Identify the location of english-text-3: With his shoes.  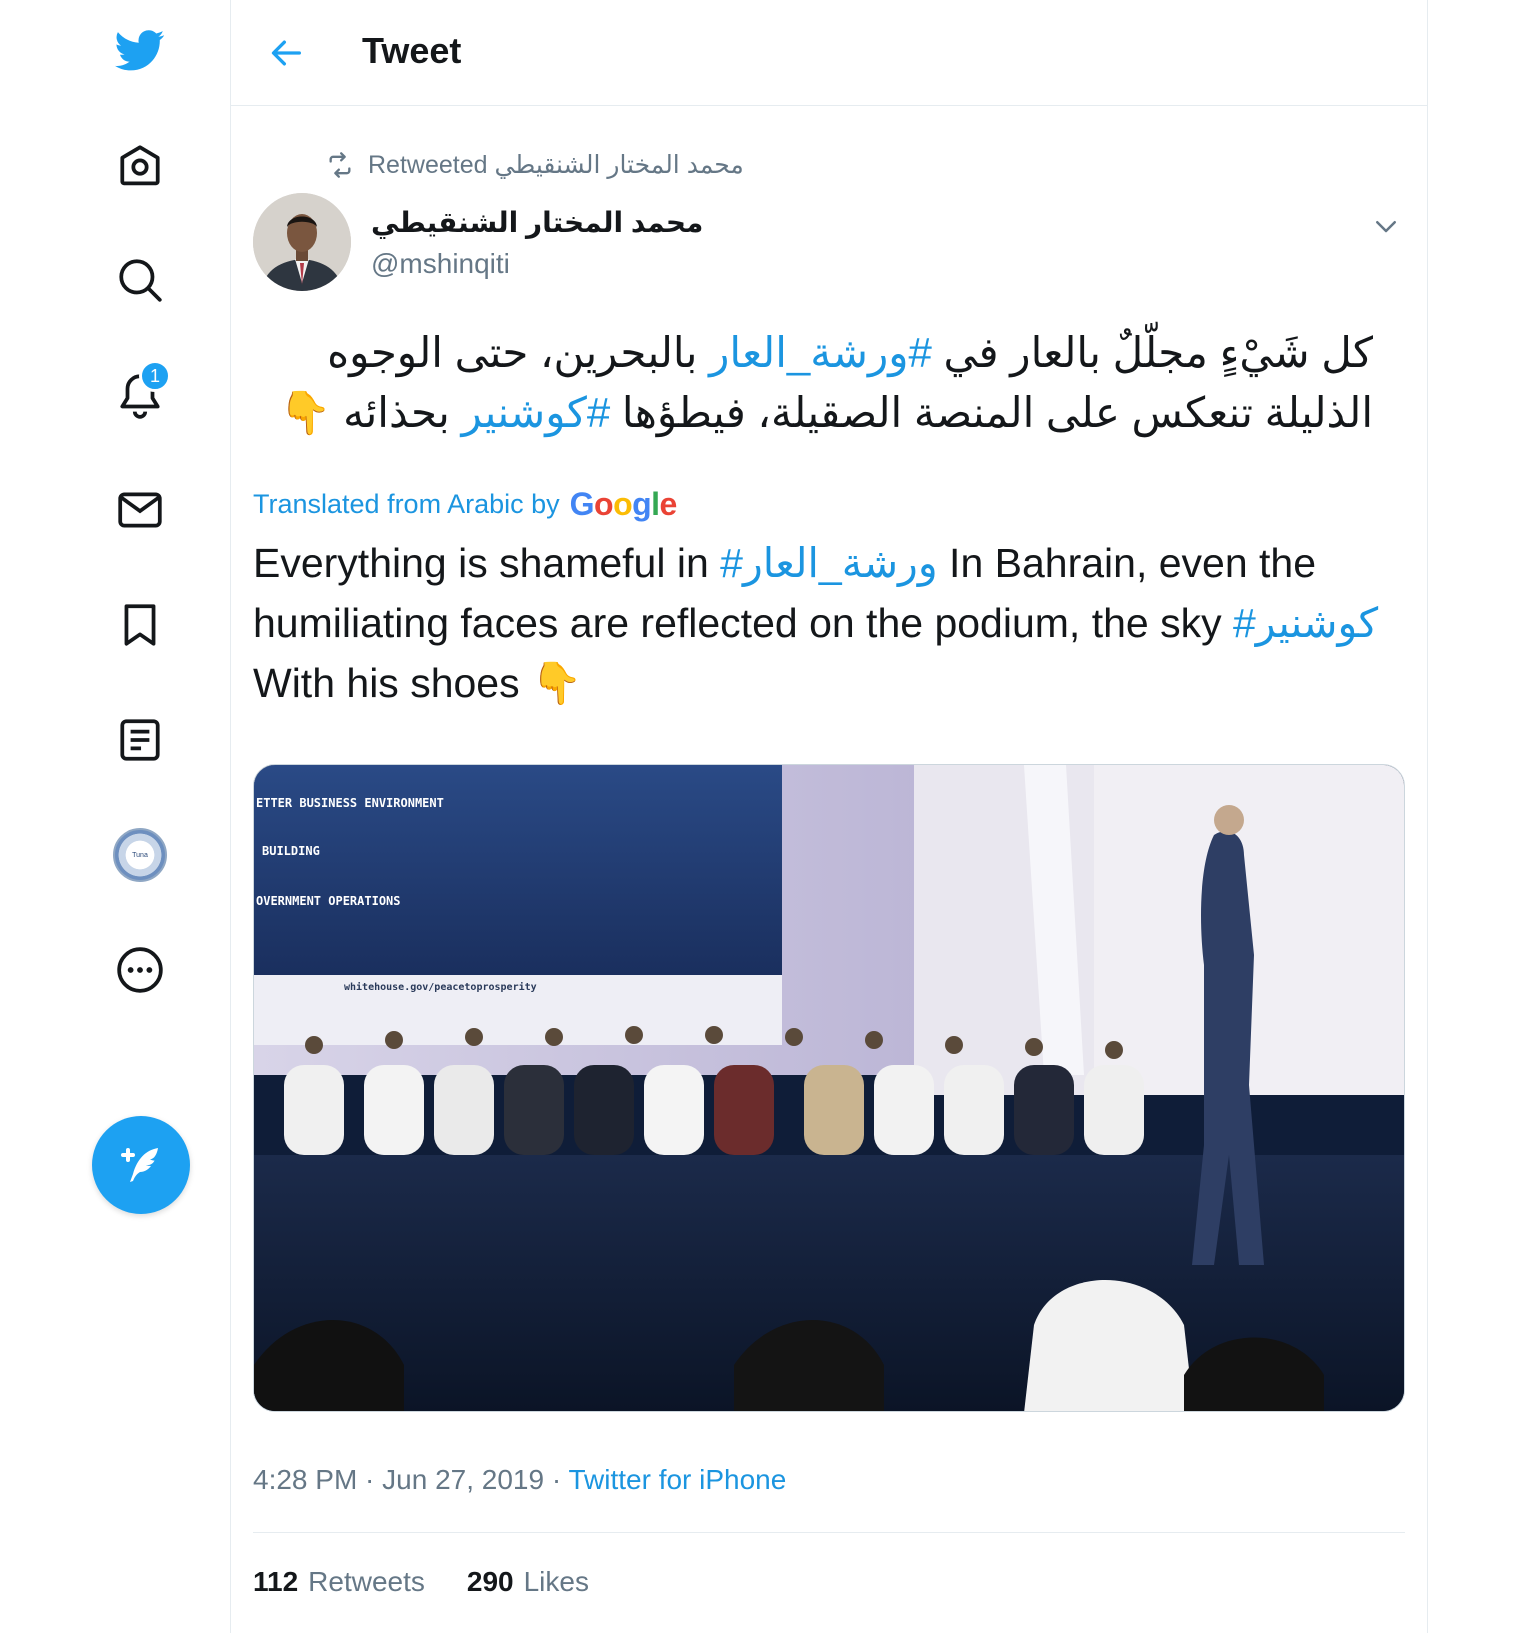
(392, 683).